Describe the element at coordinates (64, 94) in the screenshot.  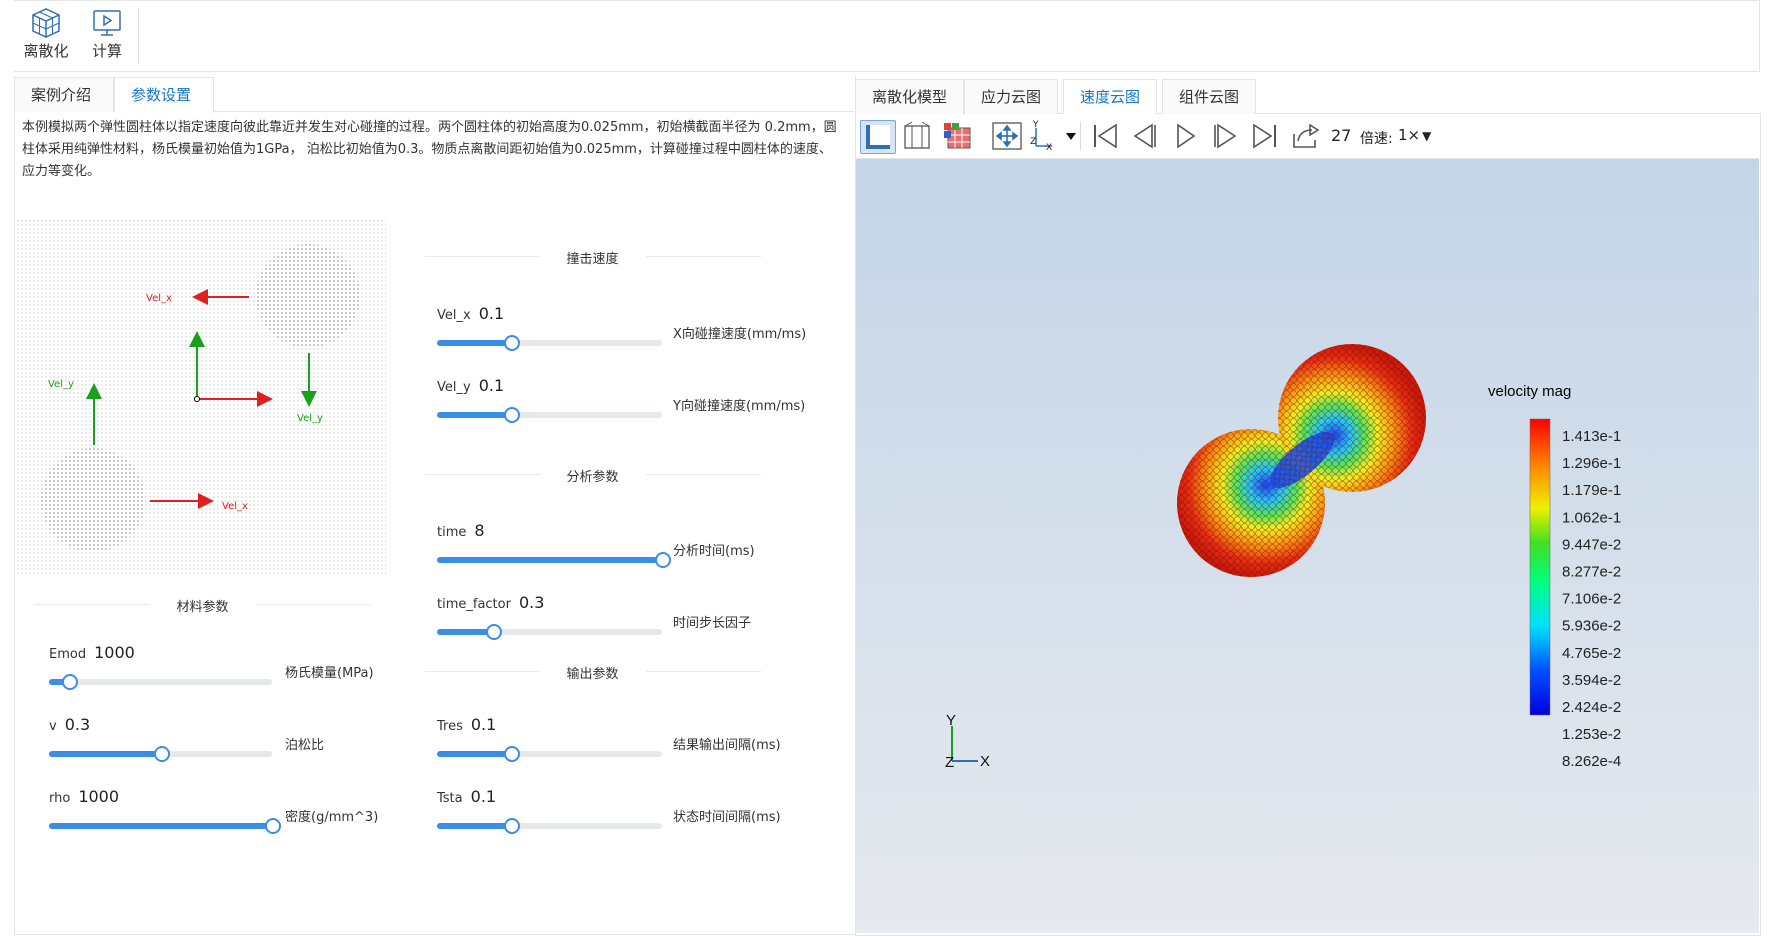
I see `tab-case-intro: 案例介绍` at that location.